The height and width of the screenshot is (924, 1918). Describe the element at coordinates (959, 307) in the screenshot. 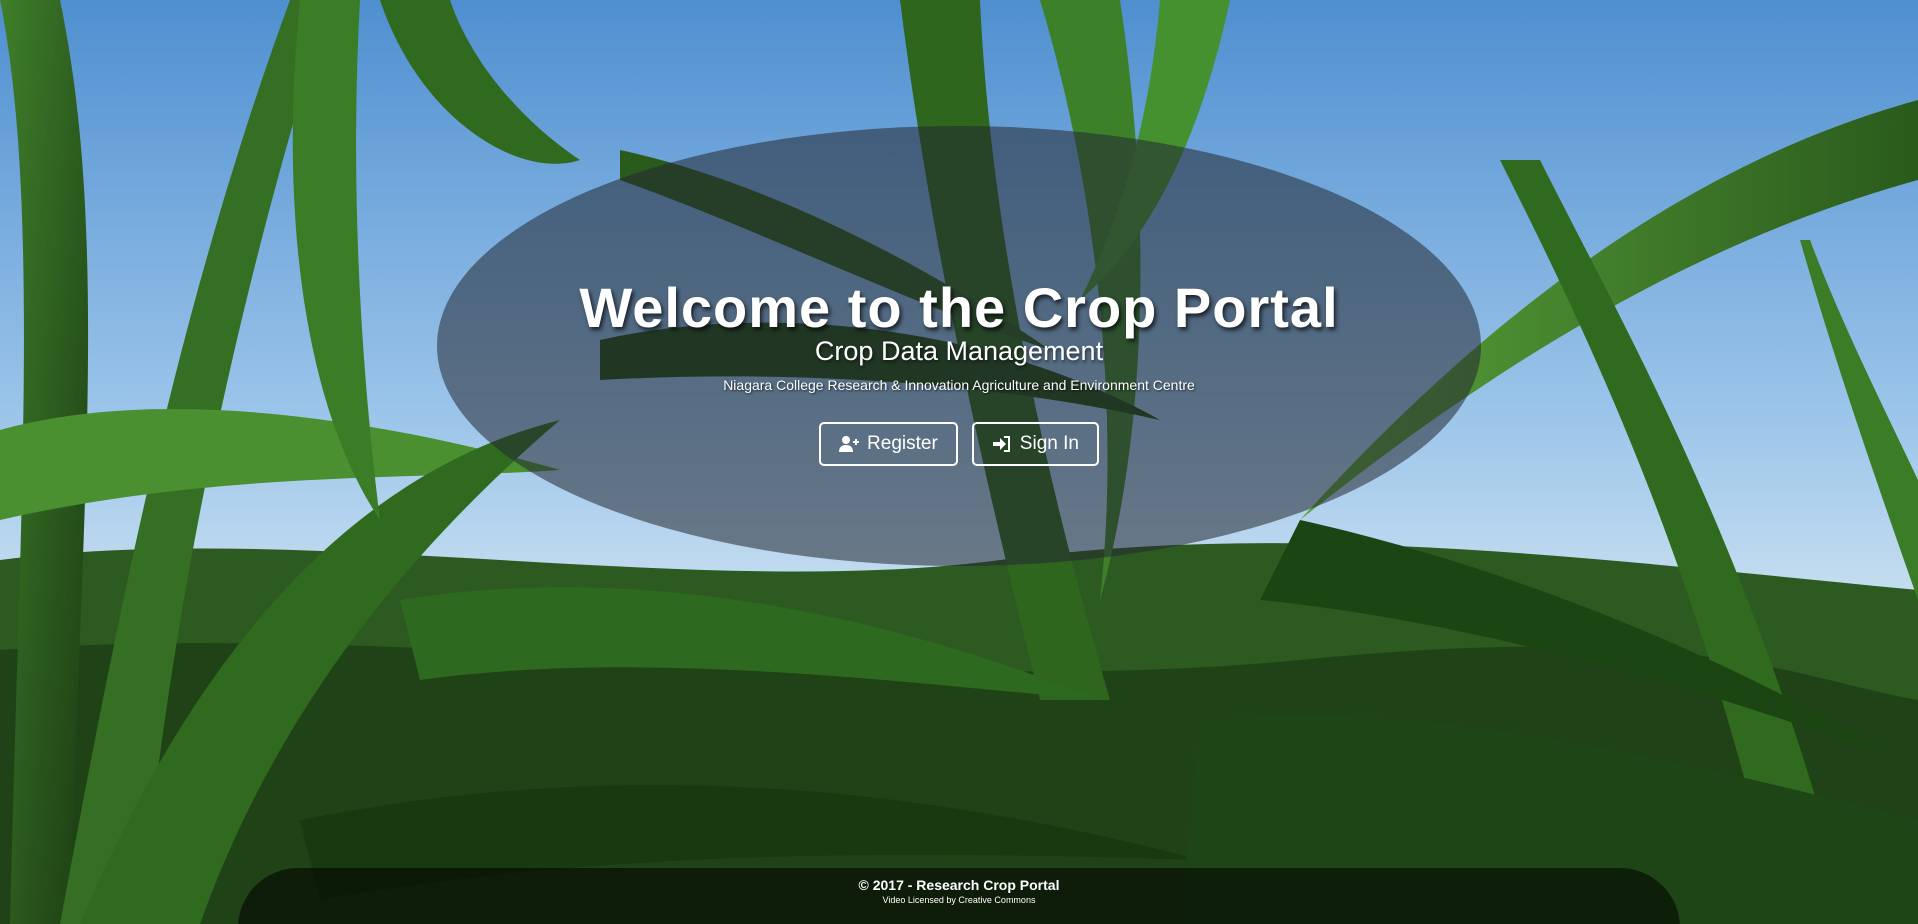

I see `page-title: Welcome to the Crop Portal` at that location.